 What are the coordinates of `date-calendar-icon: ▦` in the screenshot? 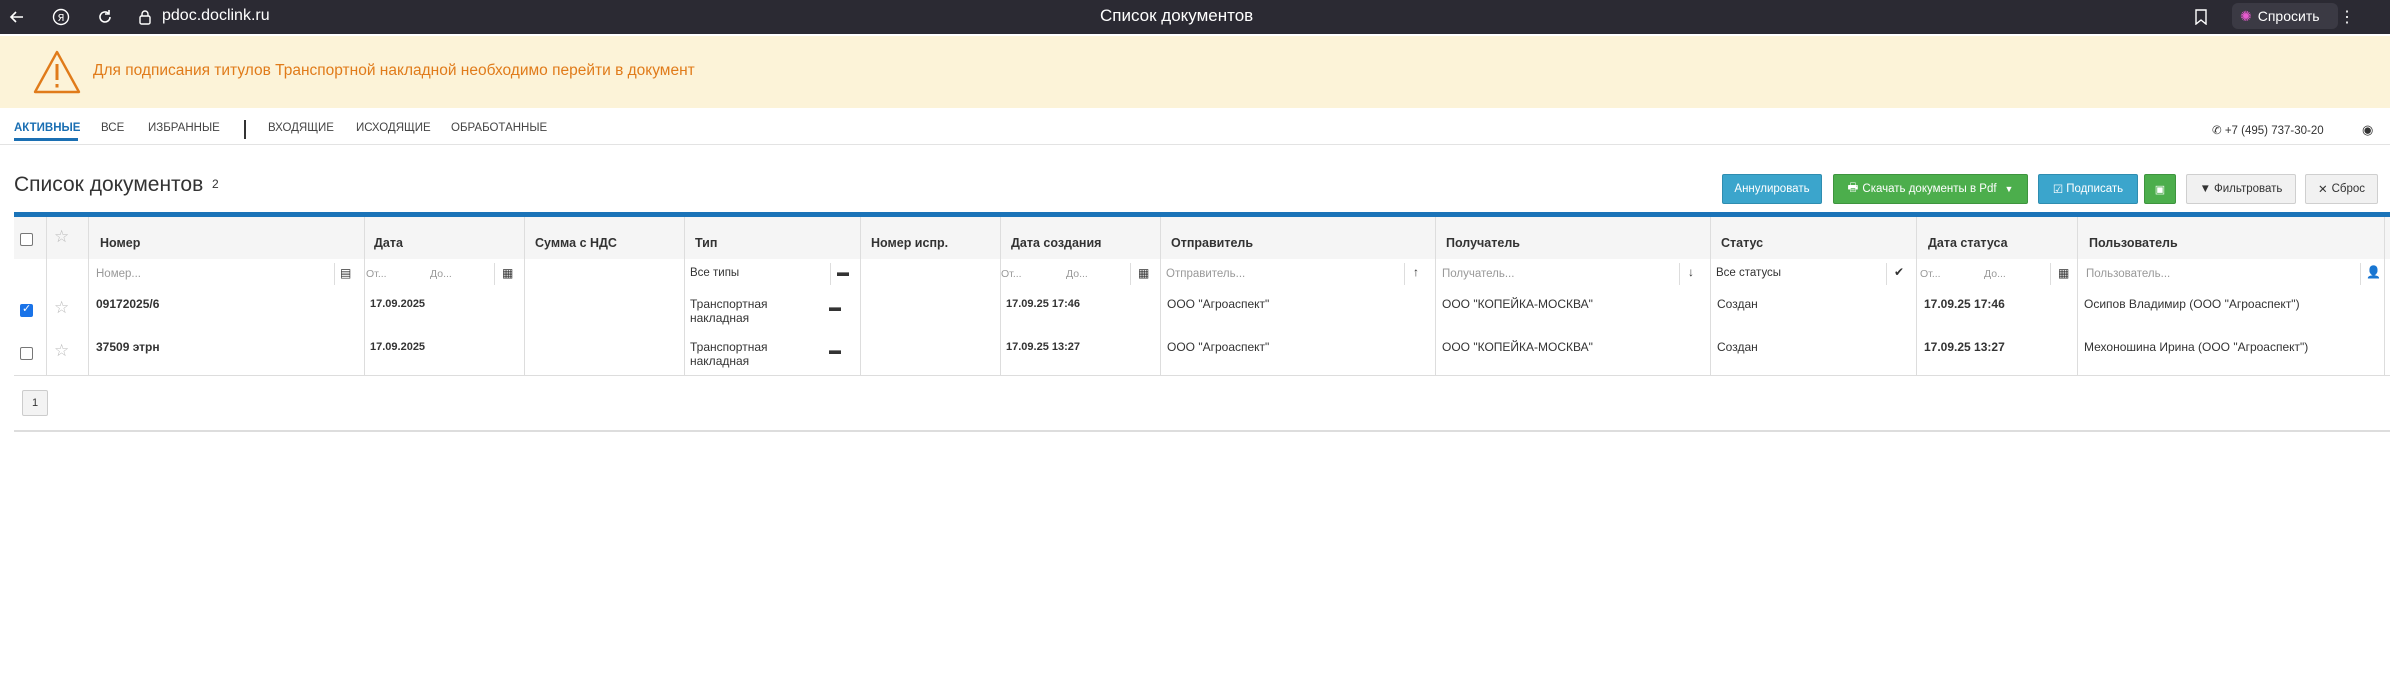 It's located at (507, 273).